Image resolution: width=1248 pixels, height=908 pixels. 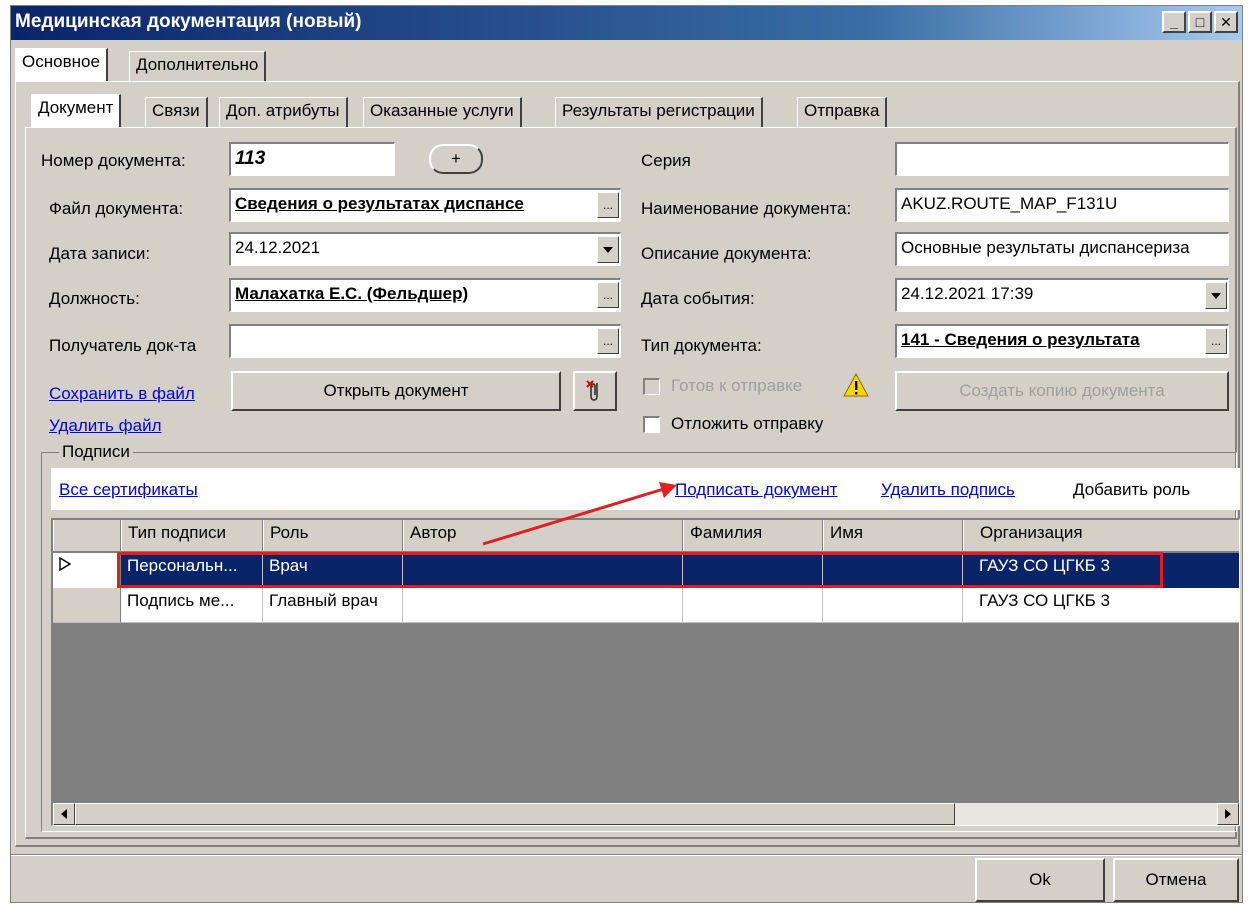 What do you see at coordinates (94, 298) in the screenshot?
I see `position-label: Должность:` at bounding box center [94, 298].